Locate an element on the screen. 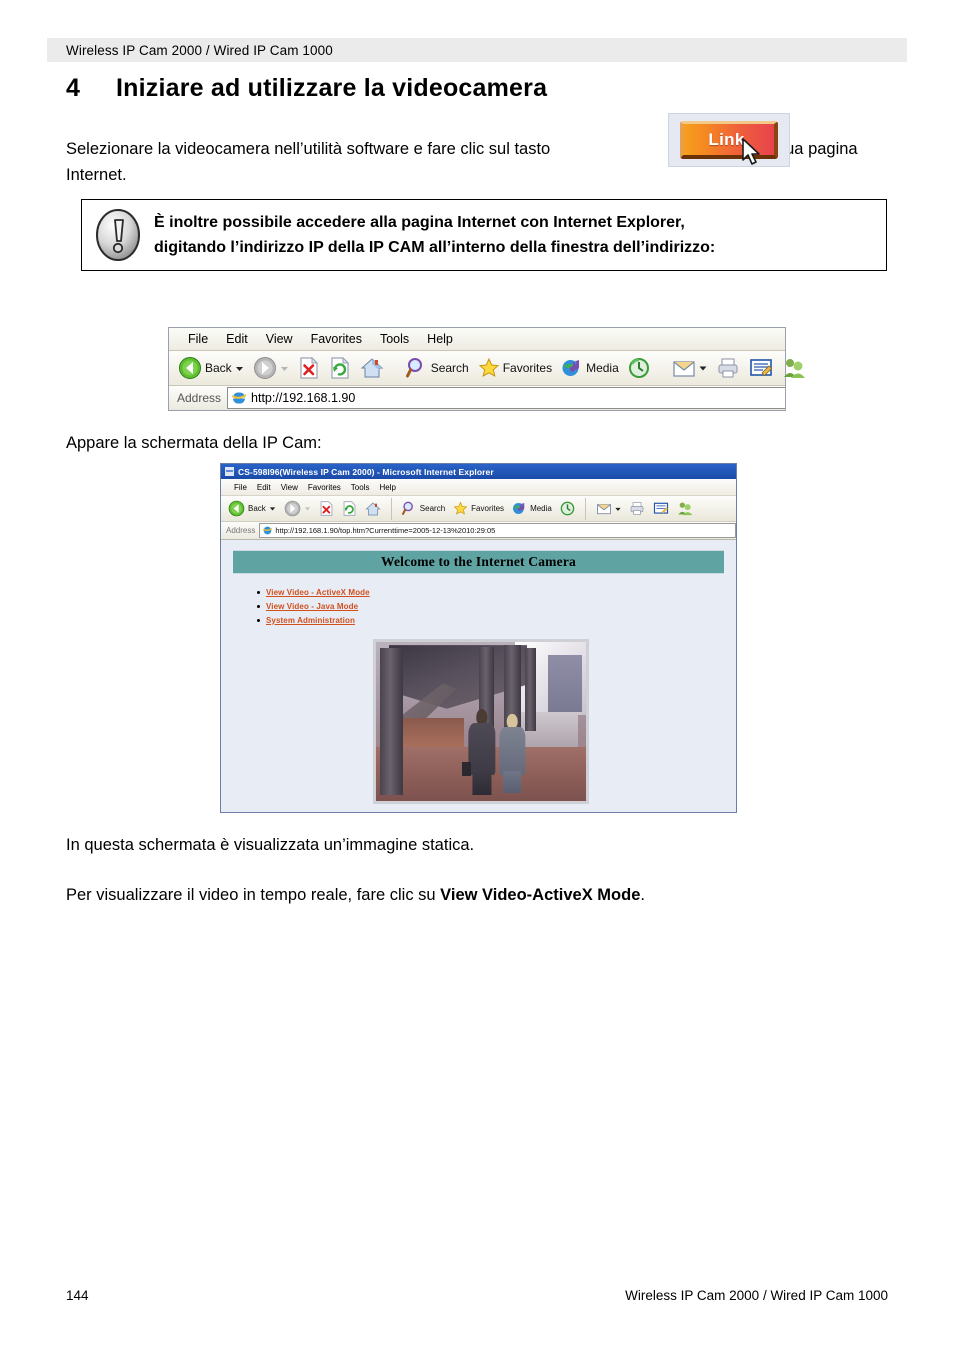  link-view-video-activex: View Video - ActiveX Mode is located at coordinates (318, 592).